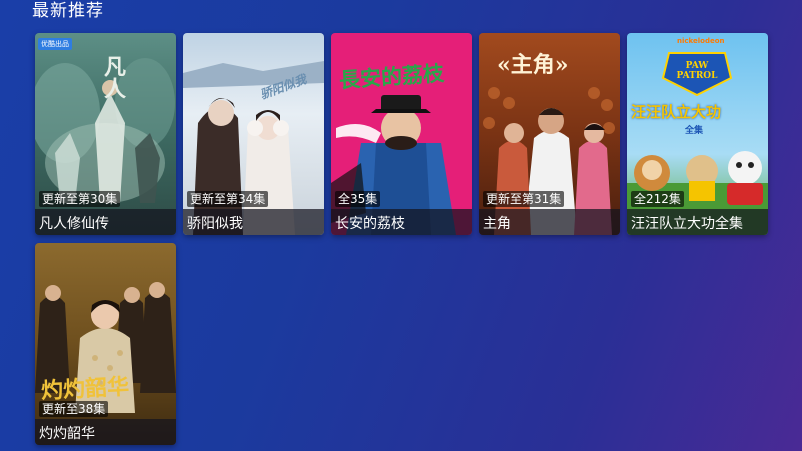 The image size is (802, 451). I want to click on section-title: 最新推荐, so click(68, 11).